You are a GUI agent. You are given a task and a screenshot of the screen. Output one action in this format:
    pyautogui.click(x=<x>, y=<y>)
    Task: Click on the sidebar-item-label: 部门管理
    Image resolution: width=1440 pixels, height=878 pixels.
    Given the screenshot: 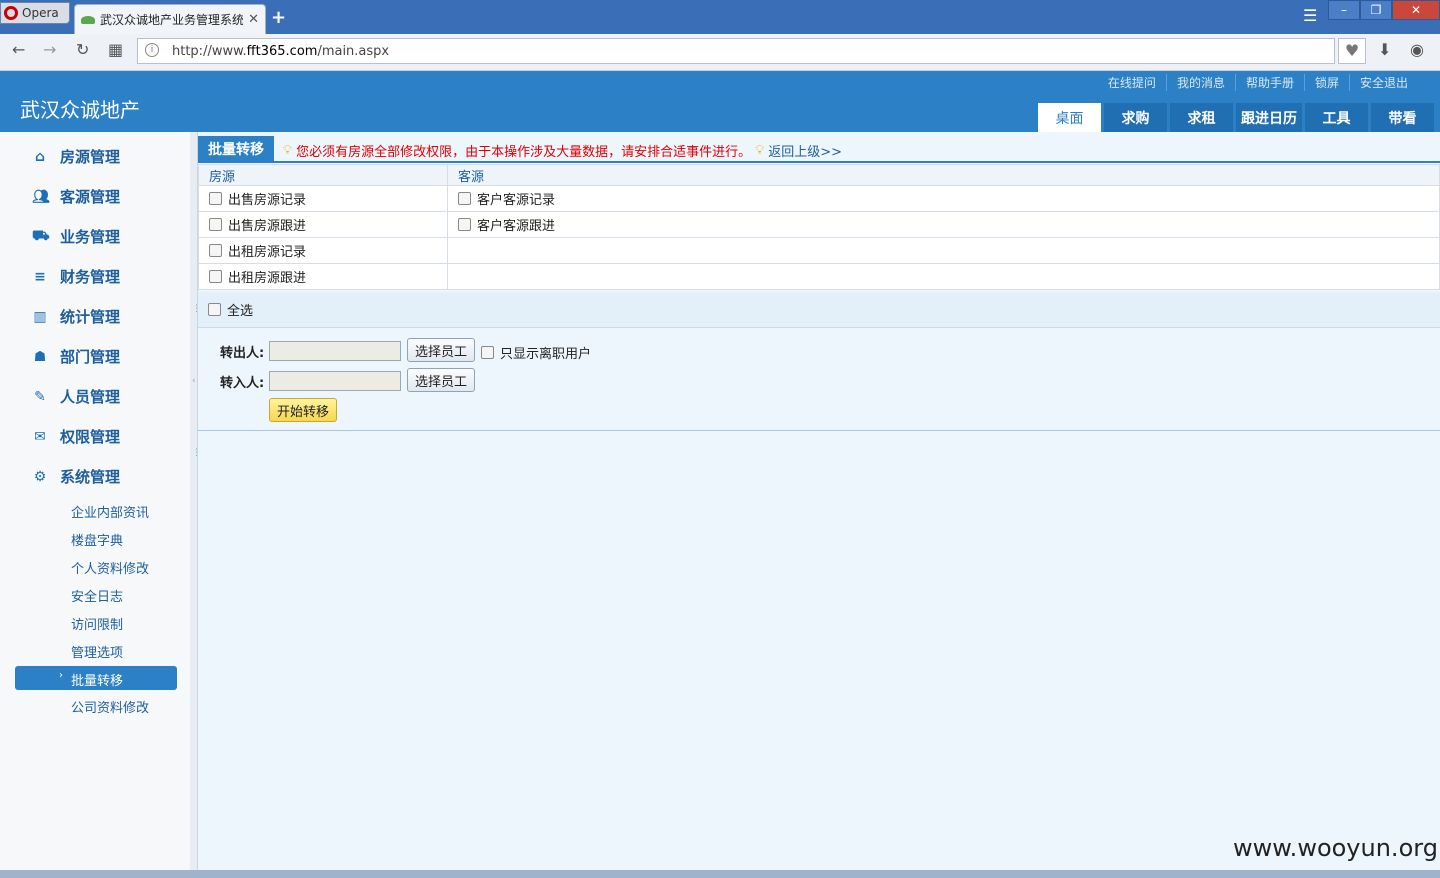 What is the action you would take?
    pyautogui.click(x=90, y=357)
    